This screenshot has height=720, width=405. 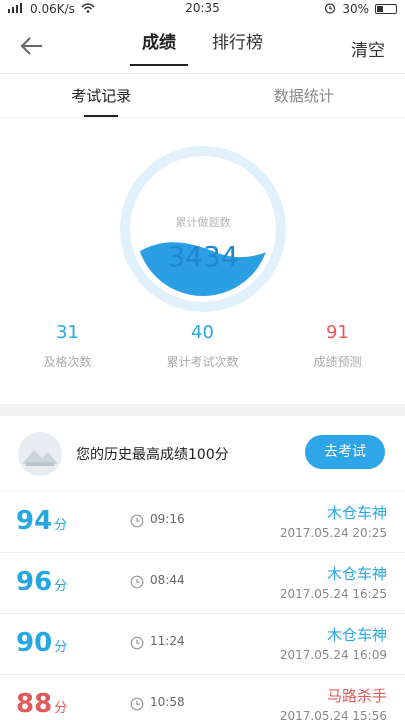 I want to click on gauge-label: 累计做题数, so click(x=203, y=222).